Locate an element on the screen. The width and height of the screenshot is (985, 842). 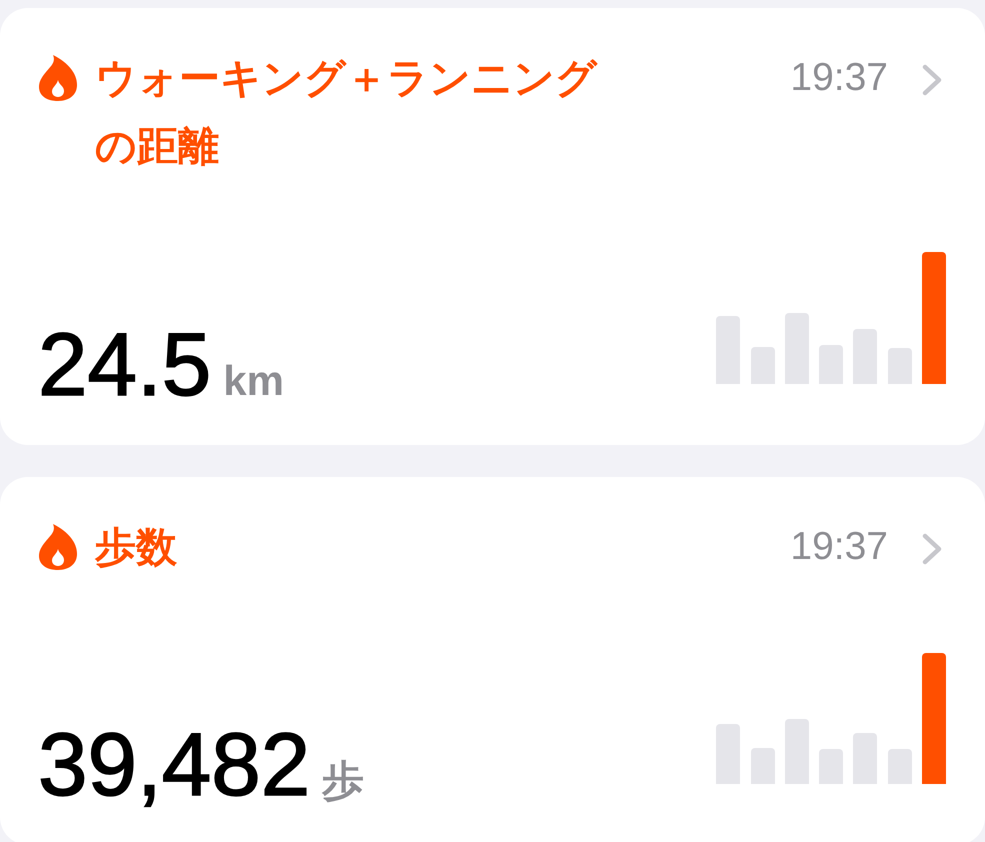
card-title: ウォーキング＋ランニングの距離 is located at coordinates (346, 112).